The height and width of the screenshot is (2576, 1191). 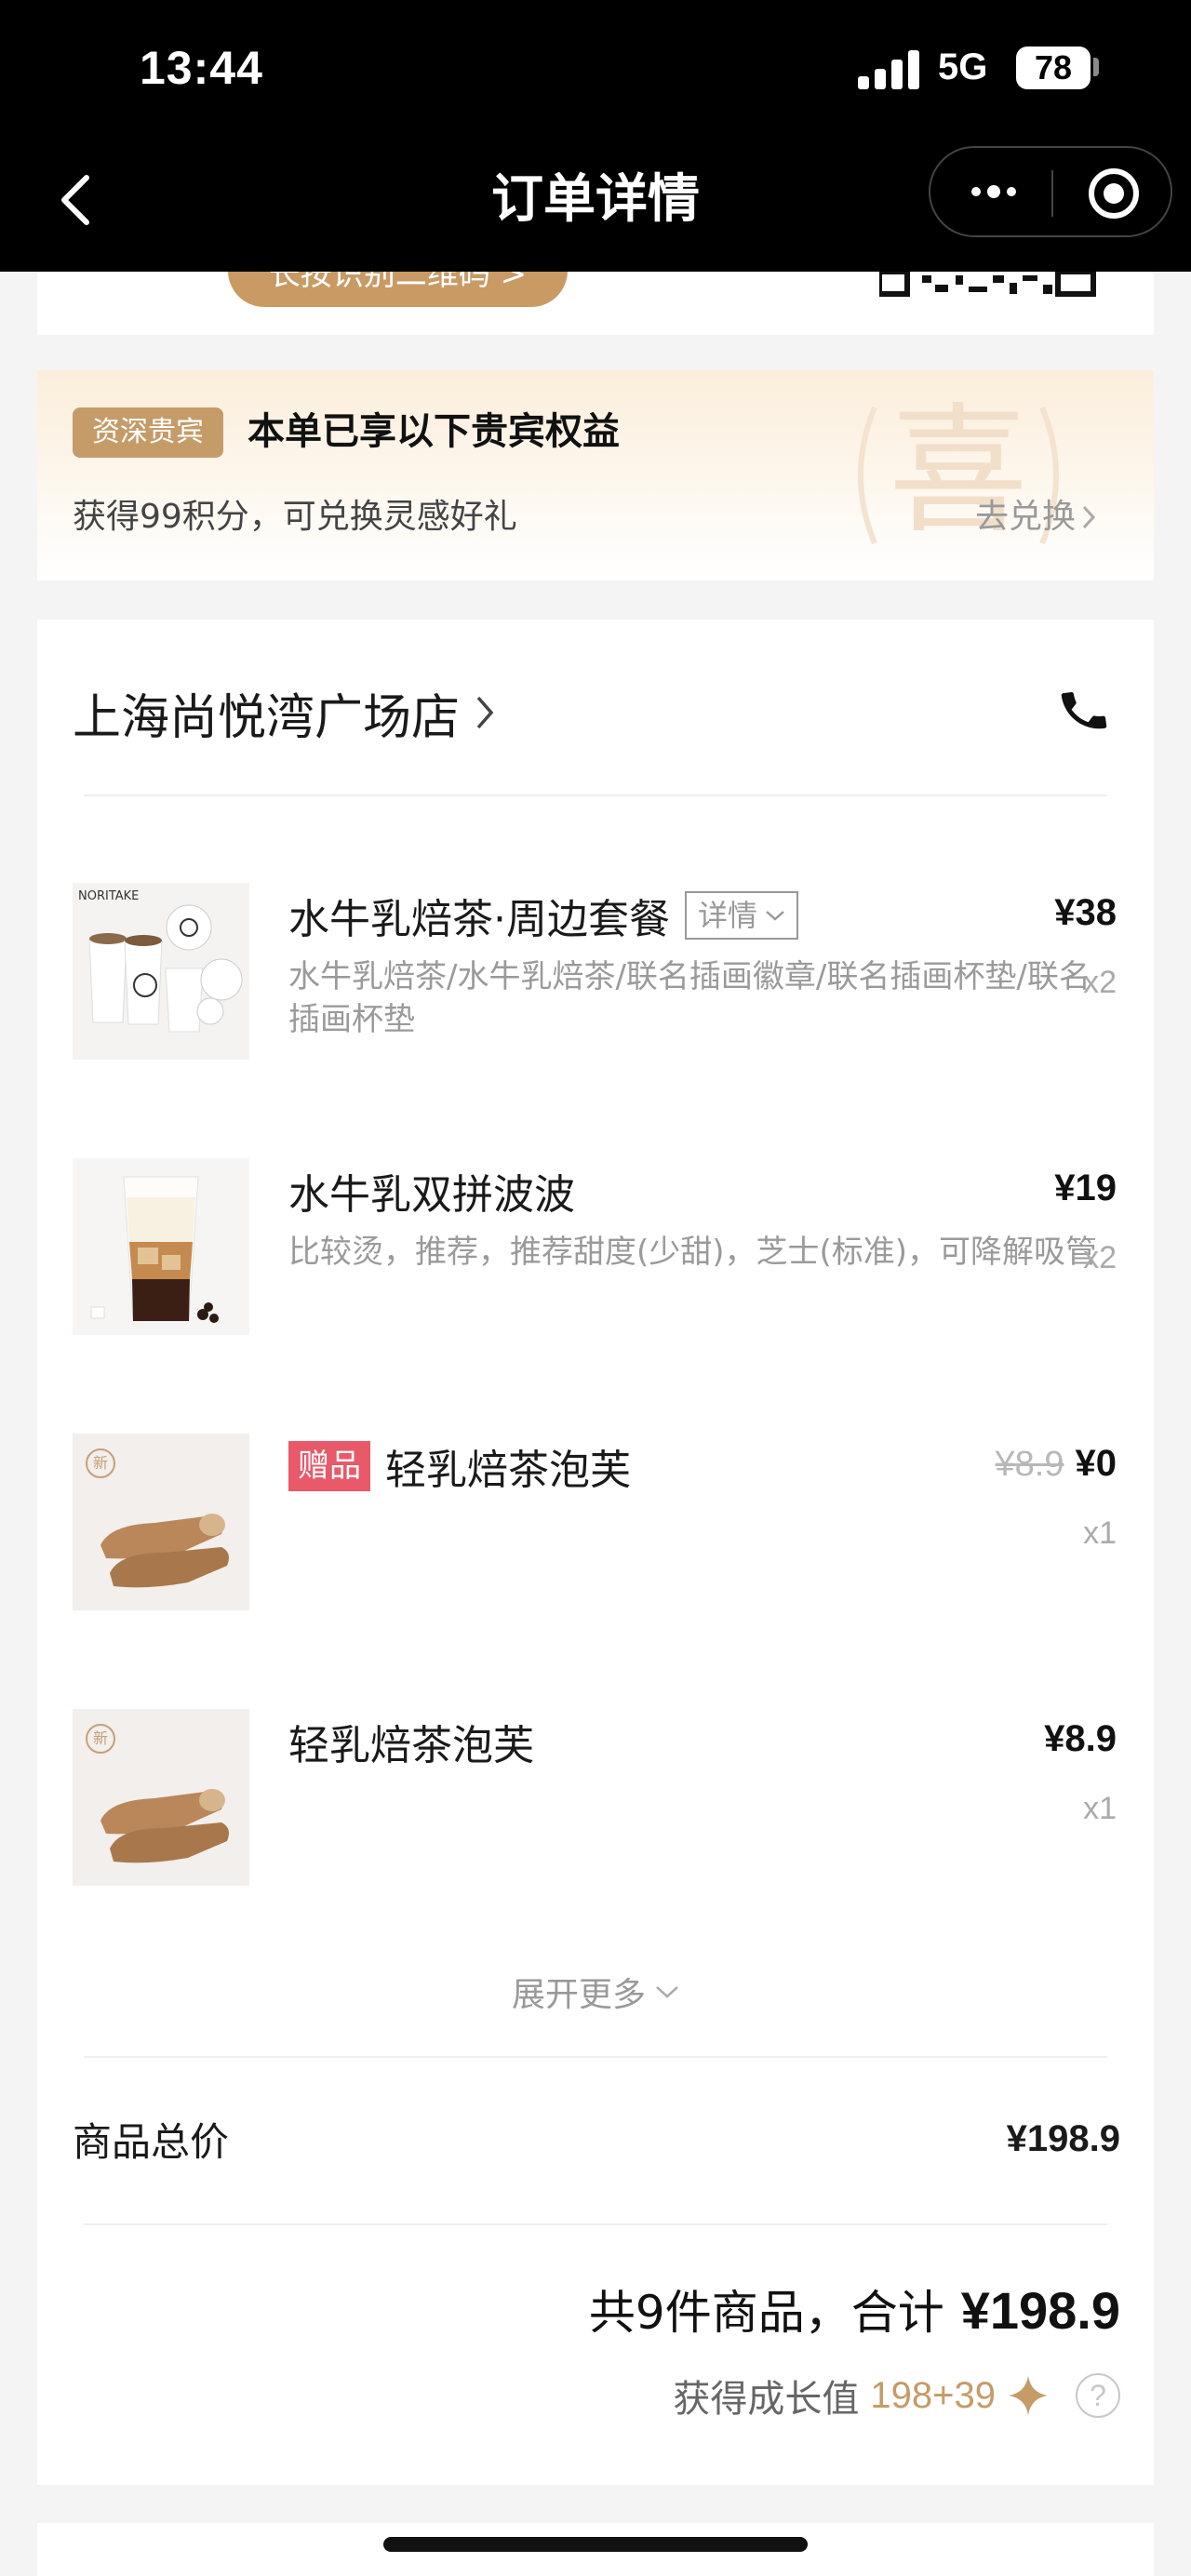 What do you see at coordinates (1053, 68) in the screenshot?
I see `battery-icon: 78` at bounding box center [1053, 68].